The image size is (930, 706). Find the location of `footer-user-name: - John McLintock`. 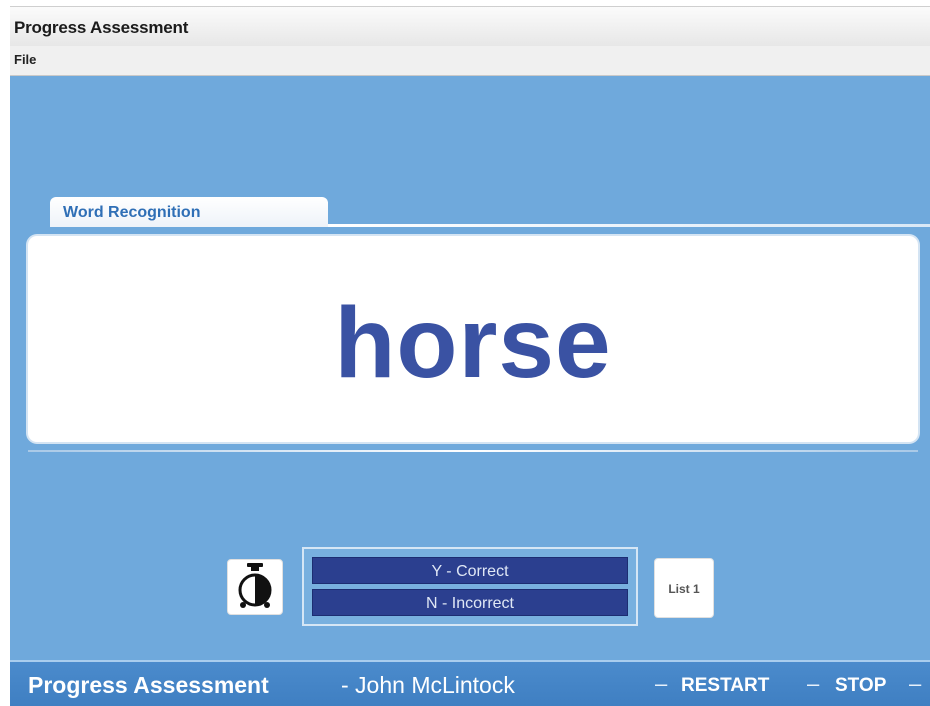

footer-user-name: - John McLintock is located at coordinates (428, 685).